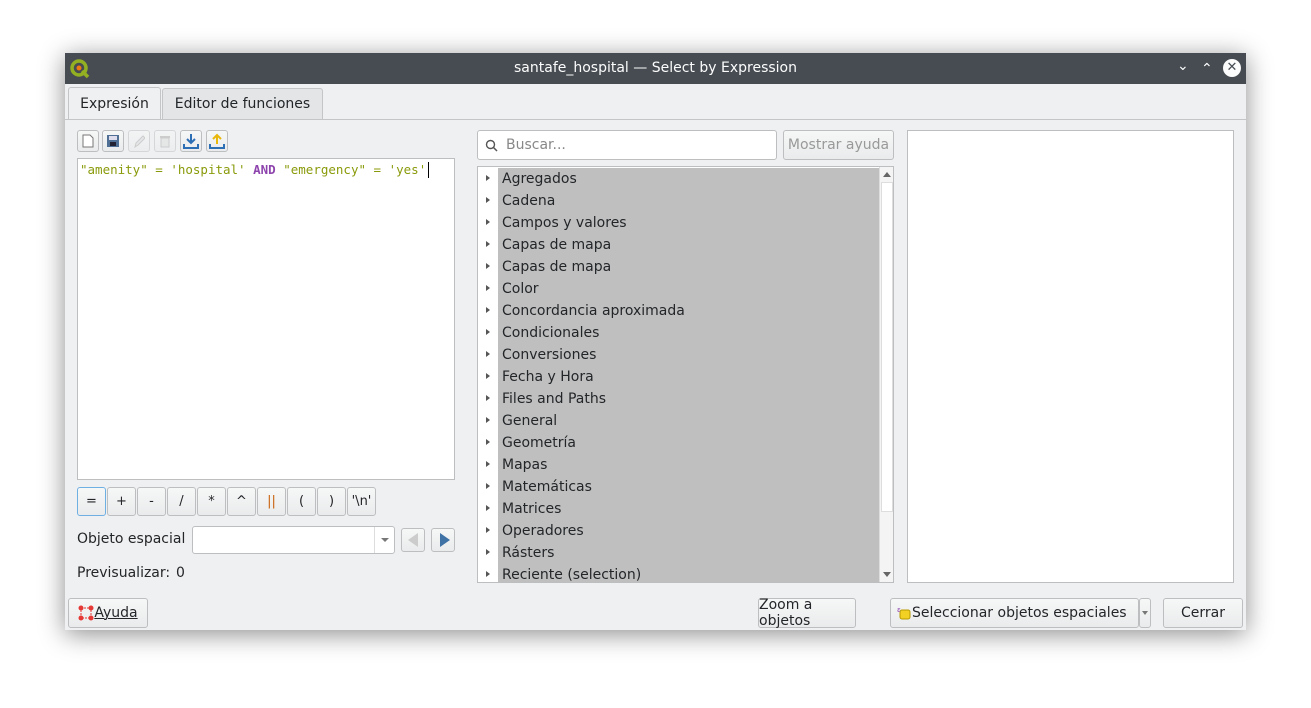  What do you see at coordinates (1232, 68) in the screenshot?
I see `close-window-button: ✕` at bounding box center [1232, 68].